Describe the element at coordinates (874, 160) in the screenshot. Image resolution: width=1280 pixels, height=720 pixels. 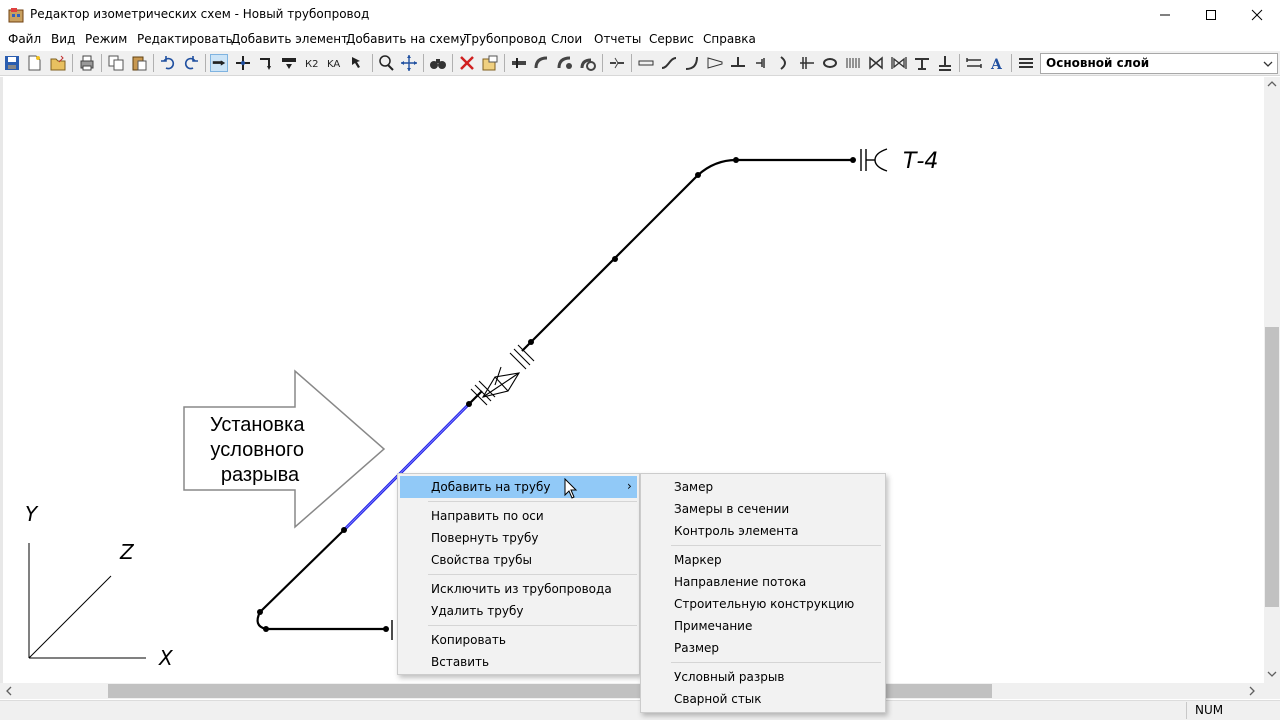
I see `end-flange` at that location.